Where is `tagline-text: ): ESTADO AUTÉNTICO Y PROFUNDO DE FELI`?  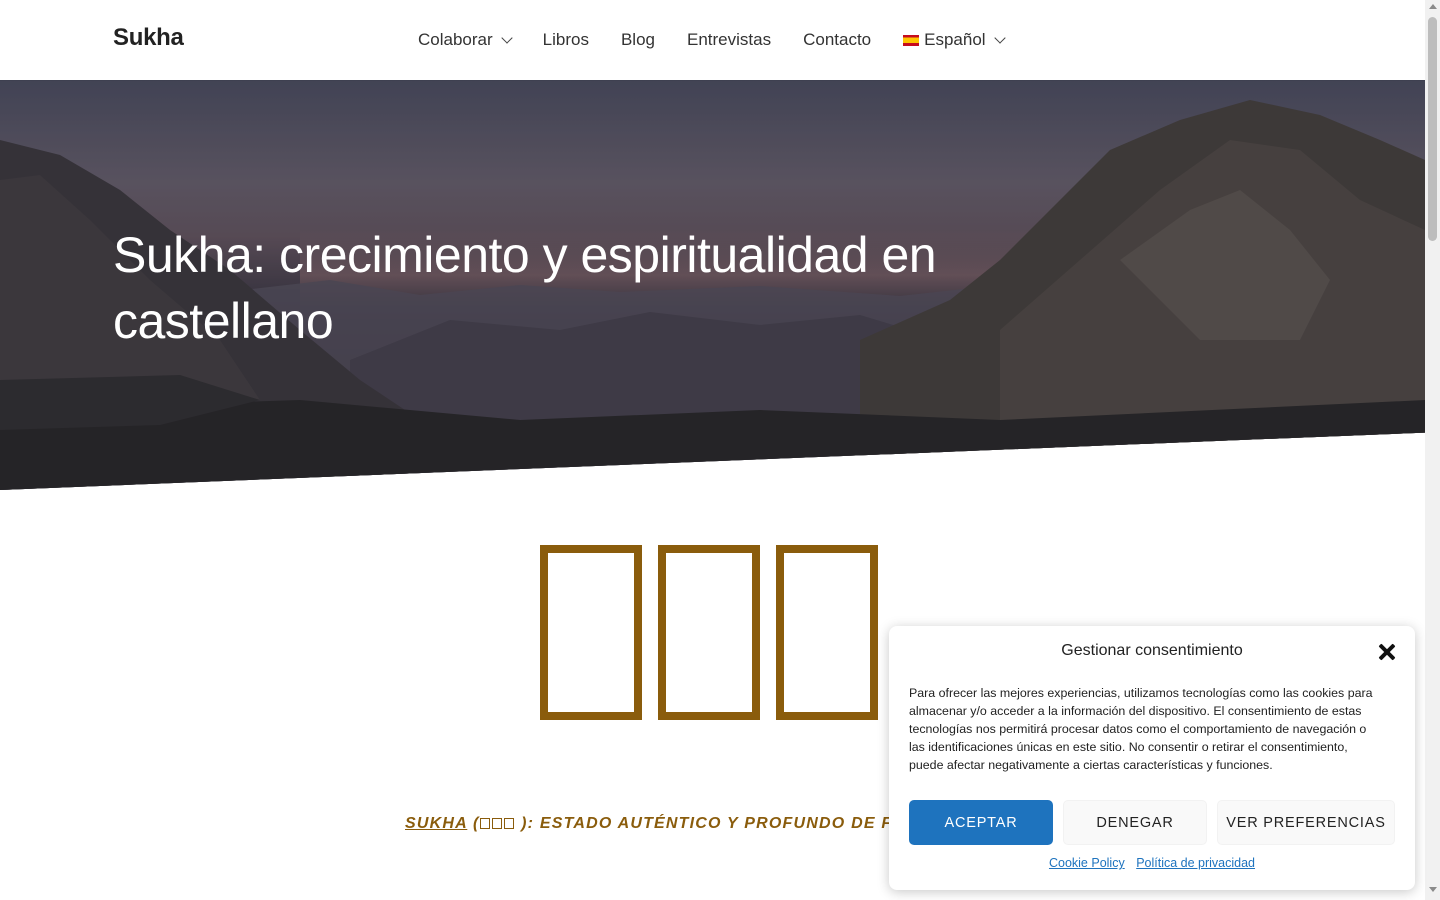 tagline-text: ): ESTADO AUTÉNTICO Y PROFUNDO DE FELI is located at coordinates (718, 823).